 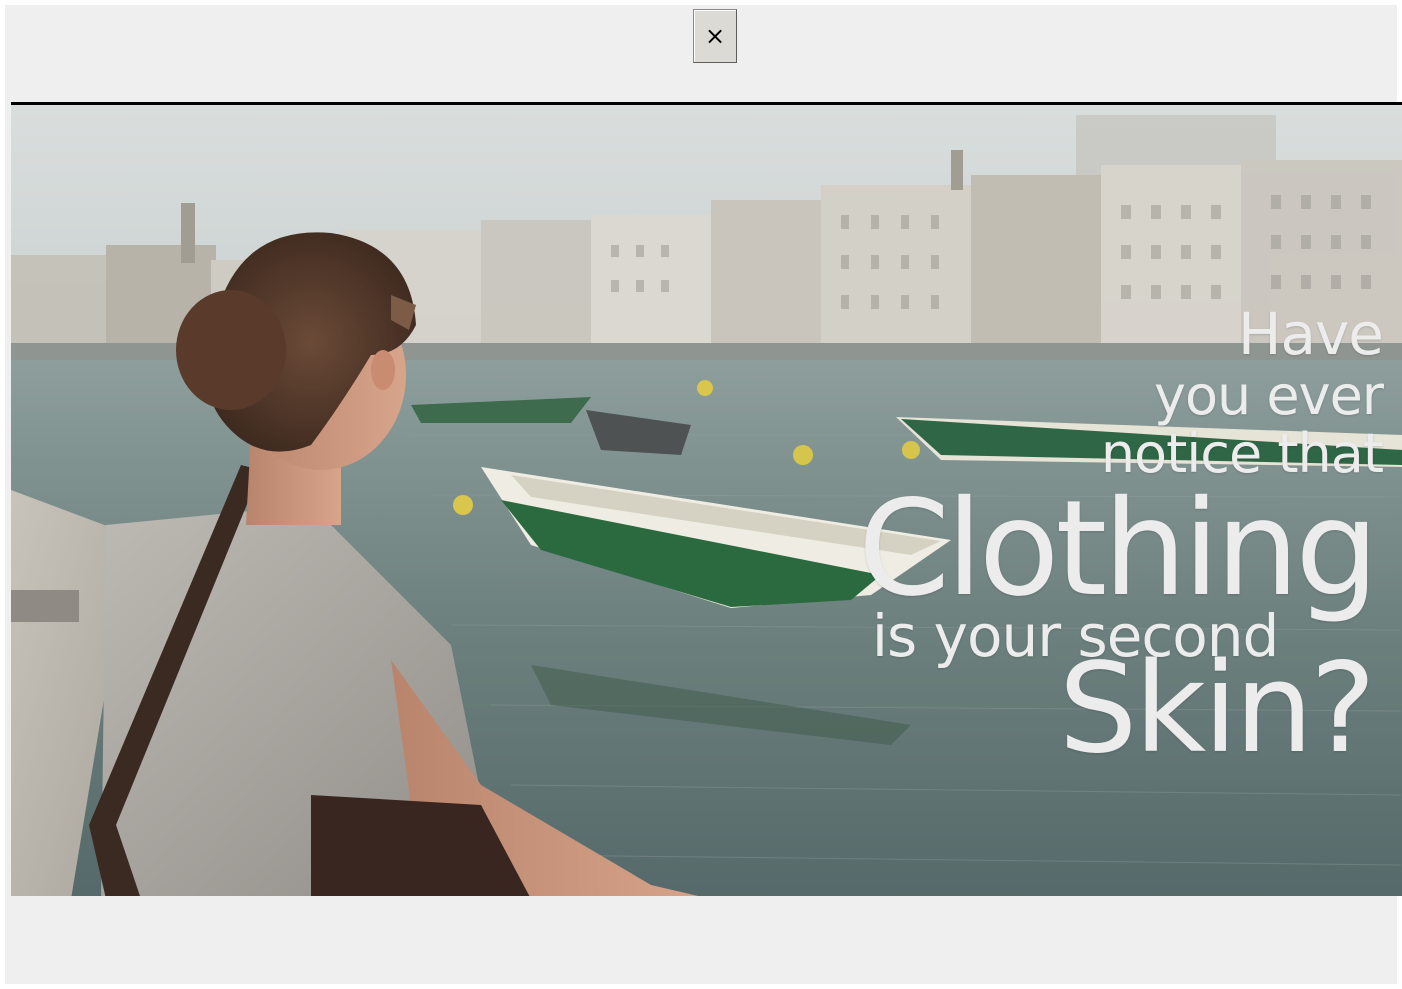 I want to click on close-icon: ×, so click(x=715, y=36).